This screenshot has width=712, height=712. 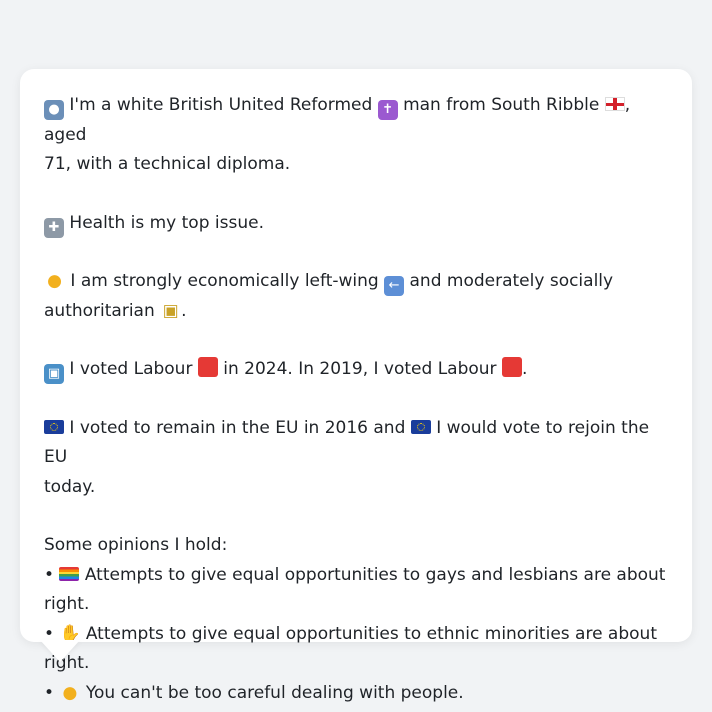 What do you see at coordinates (54, 281) in the screenshot?
I see `thinking-face-icon: ●` at bounding box center [54, 281].